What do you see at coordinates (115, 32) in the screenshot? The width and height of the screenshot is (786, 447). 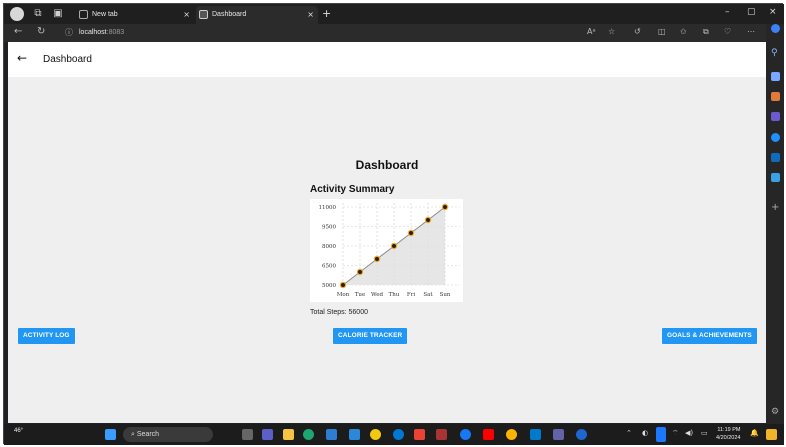 I see `url-port: :8083` at bounding box center [115, 32].